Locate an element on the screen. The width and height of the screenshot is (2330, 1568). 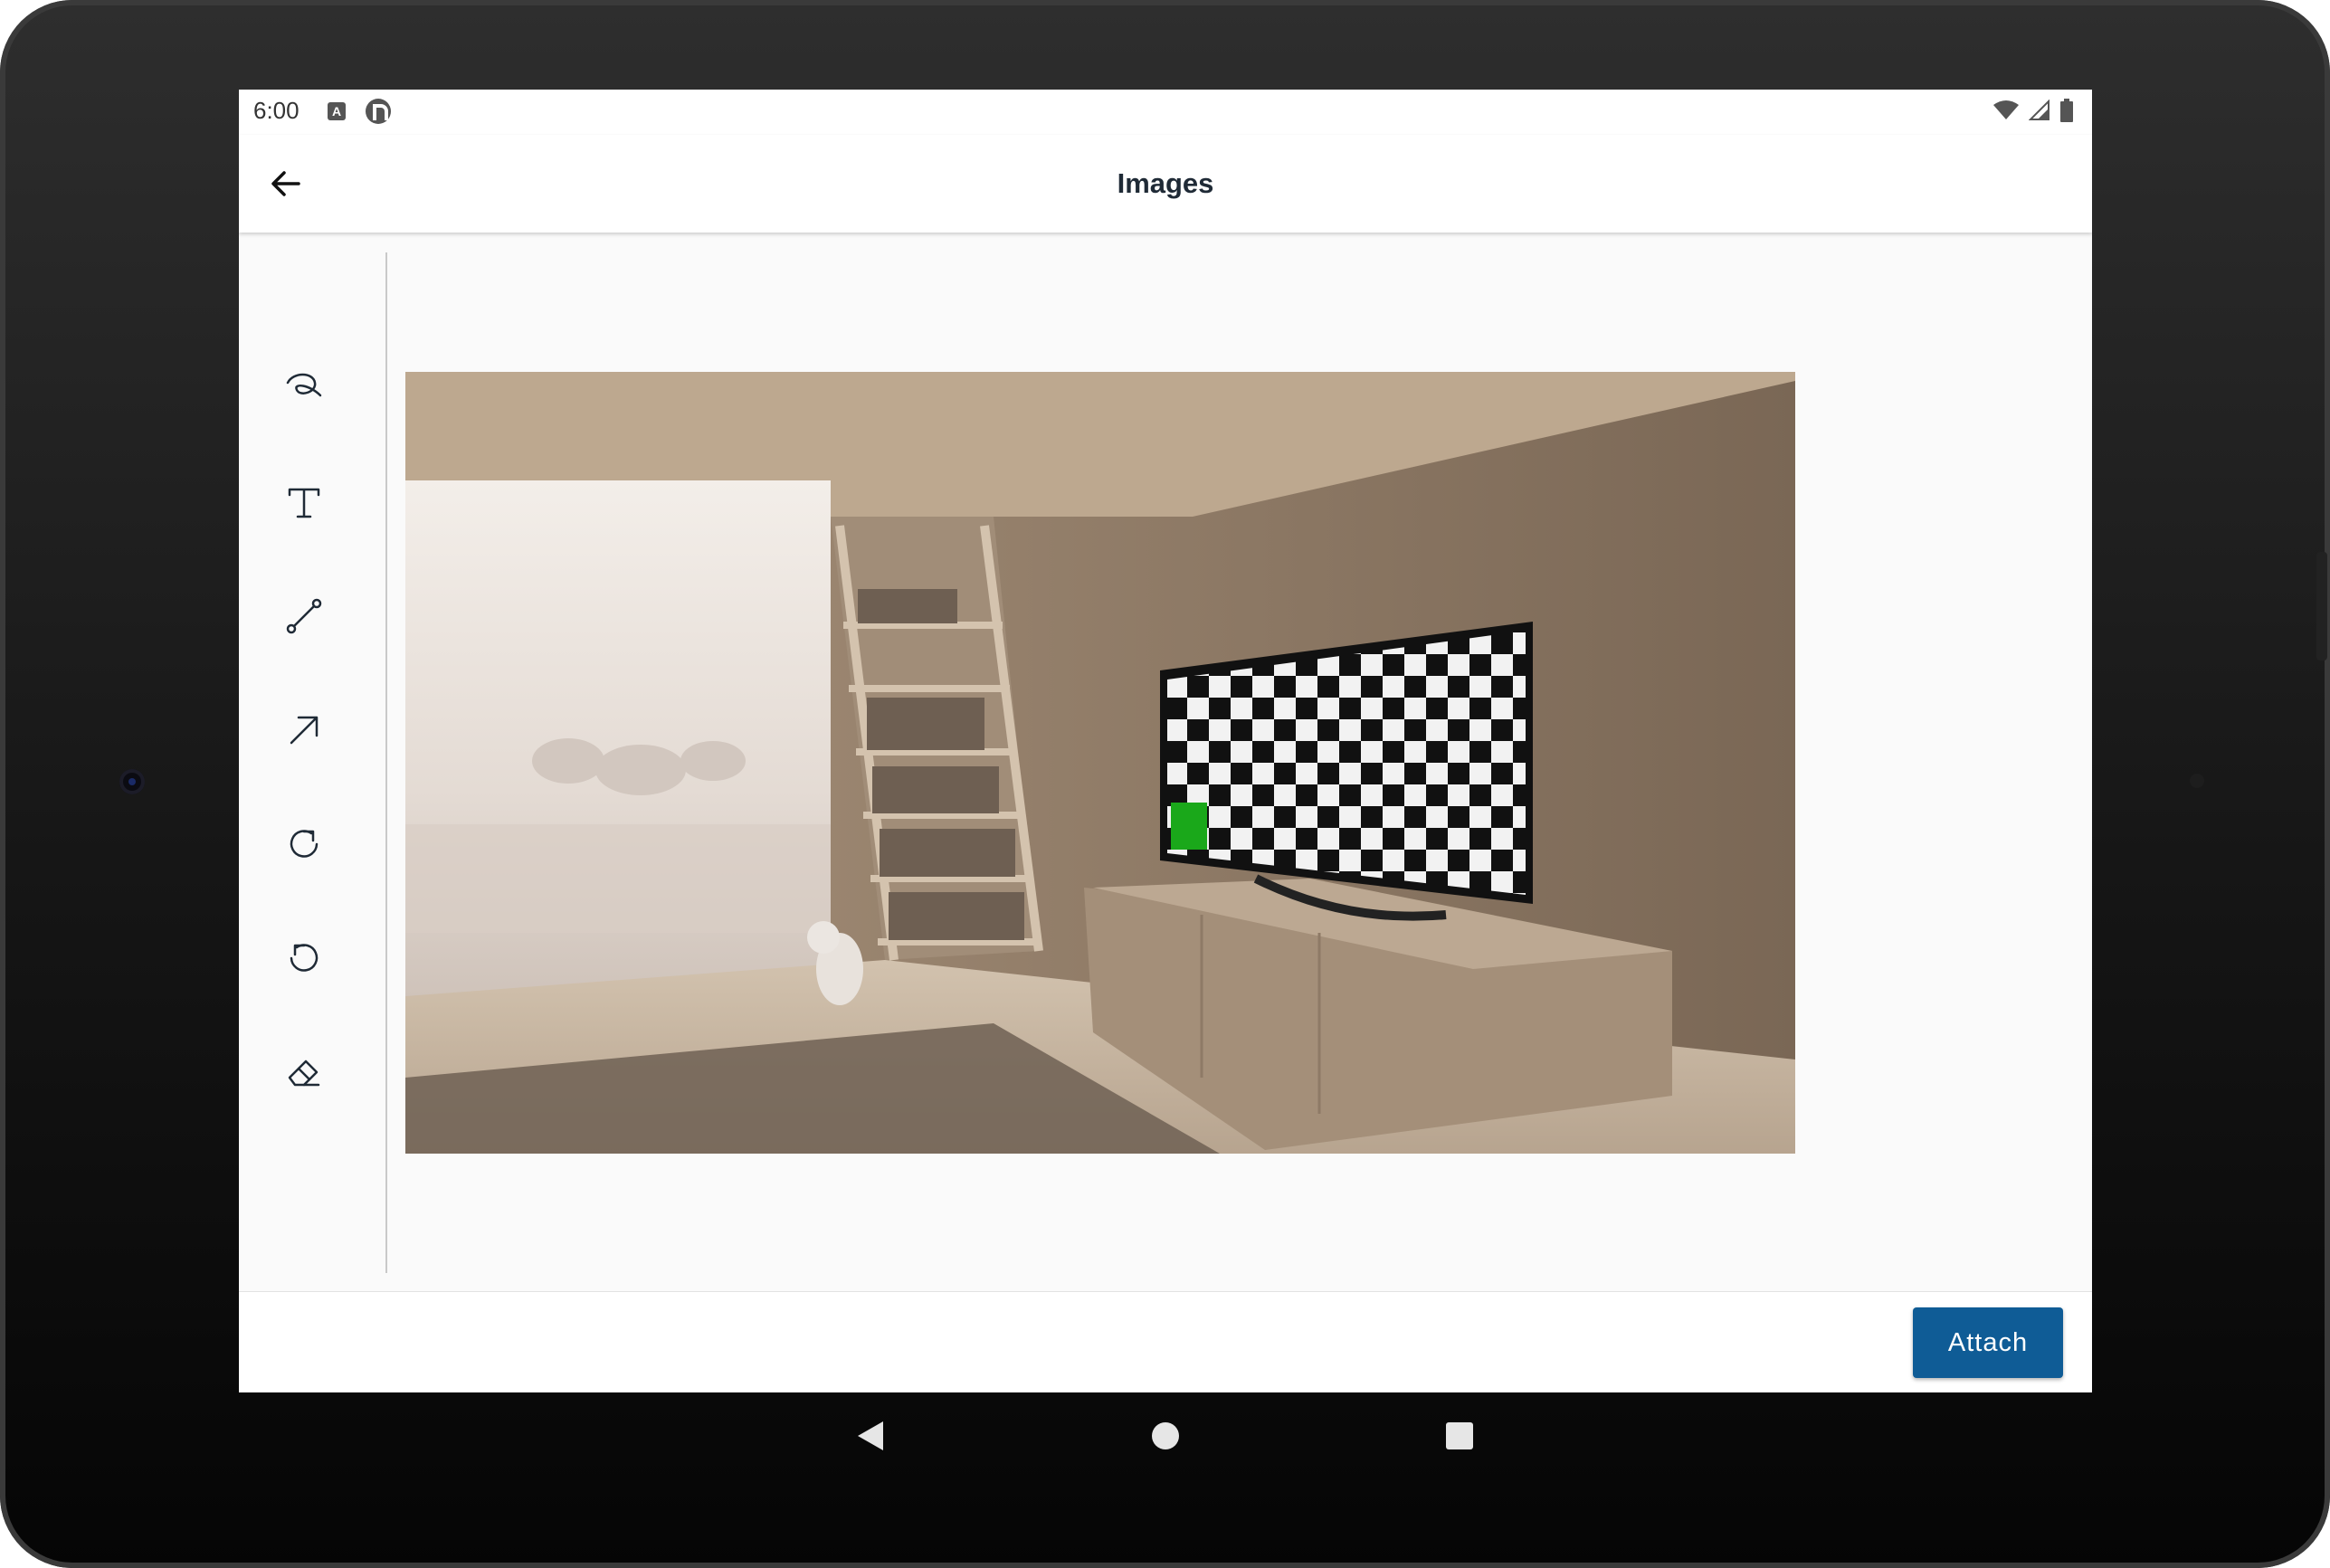
undo-tool is located at coordinates (304, 958).